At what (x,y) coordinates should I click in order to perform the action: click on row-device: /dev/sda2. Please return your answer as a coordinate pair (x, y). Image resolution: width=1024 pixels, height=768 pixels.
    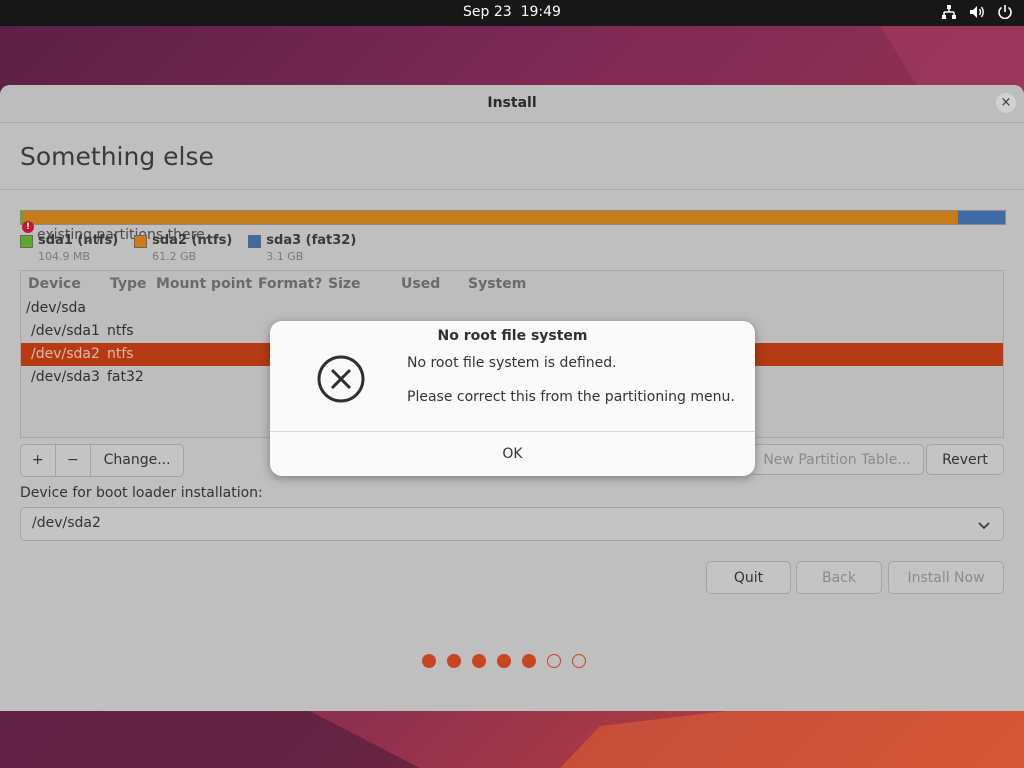
    Looking at the image, I should click on (65, 354).